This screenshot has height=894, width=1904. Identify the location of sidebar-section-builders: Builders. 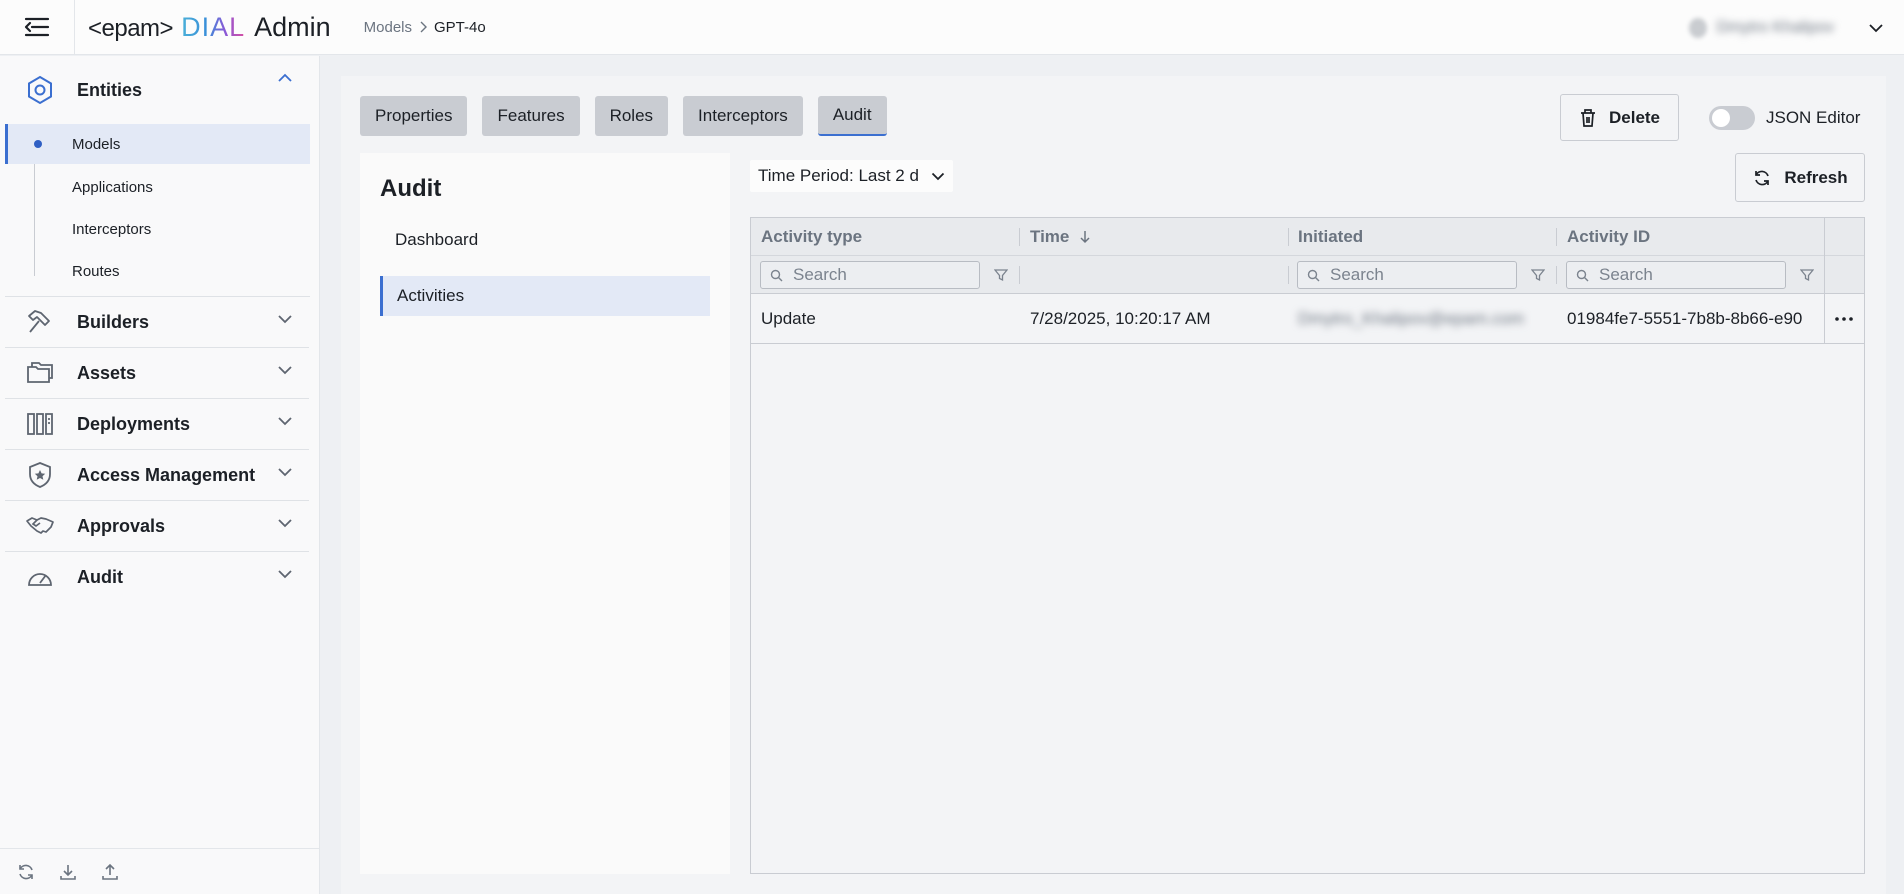
(157, 322).